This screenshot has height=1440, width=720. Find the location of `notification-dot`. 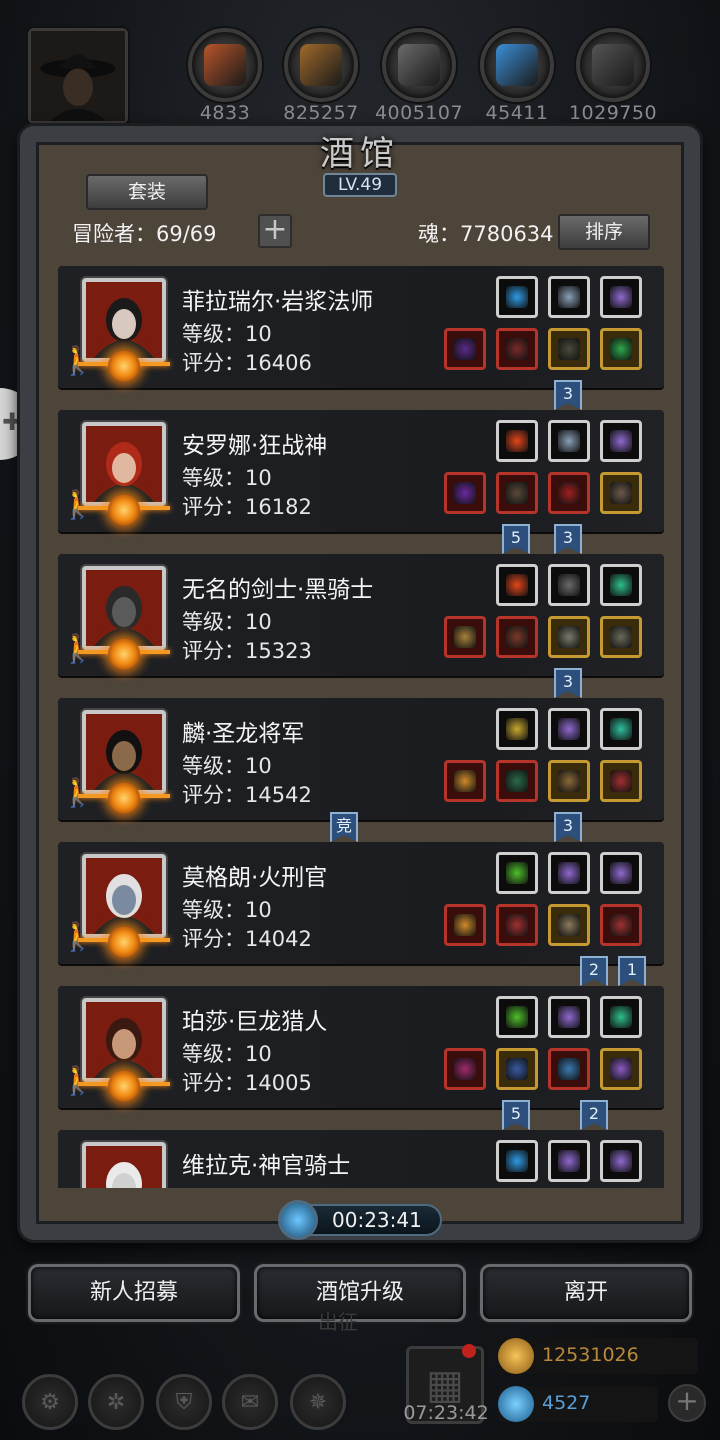

notification-dot is located at coordinates (469, 1351).